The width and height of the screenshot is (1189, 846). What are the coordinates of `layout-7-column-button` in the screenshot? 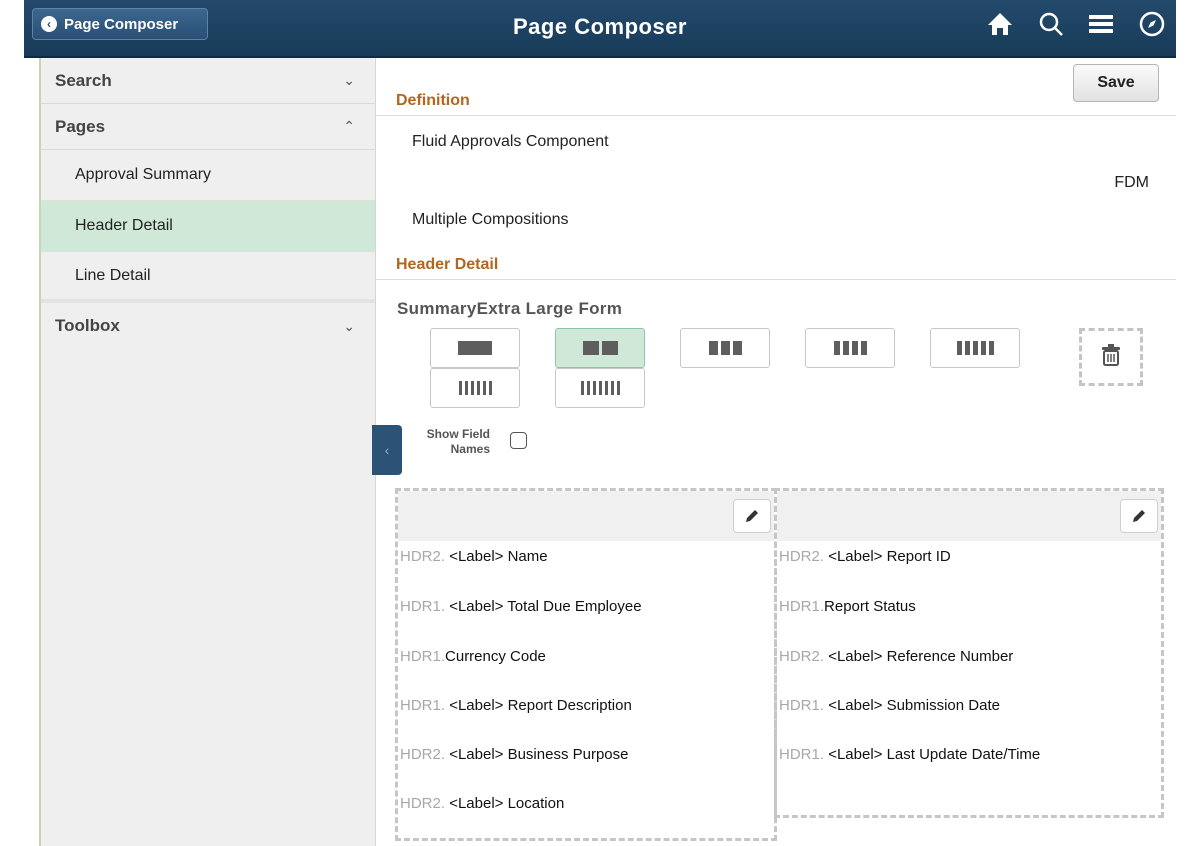 It's located at (600, 388).